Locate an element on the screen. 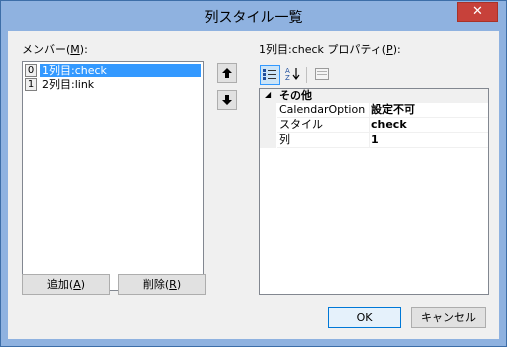 This screenshot has height=347, width=507. arrow-up-icon is located at coordinates (227, 73).